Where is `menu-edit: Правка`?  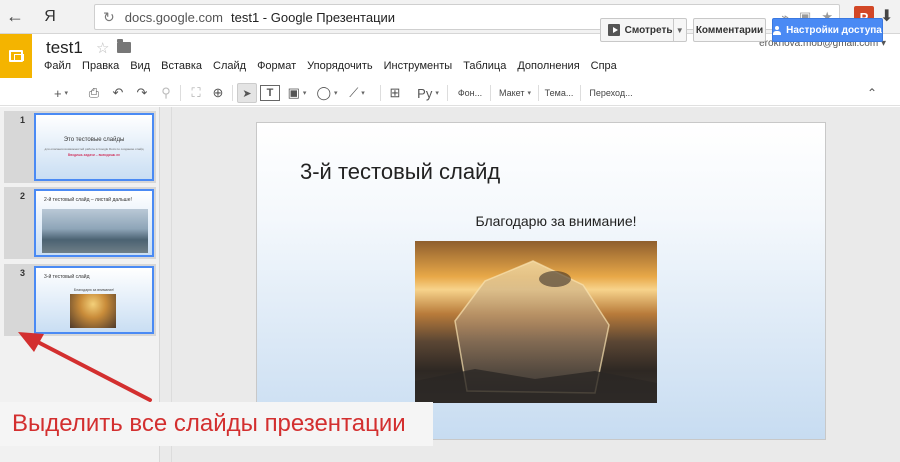 menu-edit: Правка is located at coordinates (100, 66).